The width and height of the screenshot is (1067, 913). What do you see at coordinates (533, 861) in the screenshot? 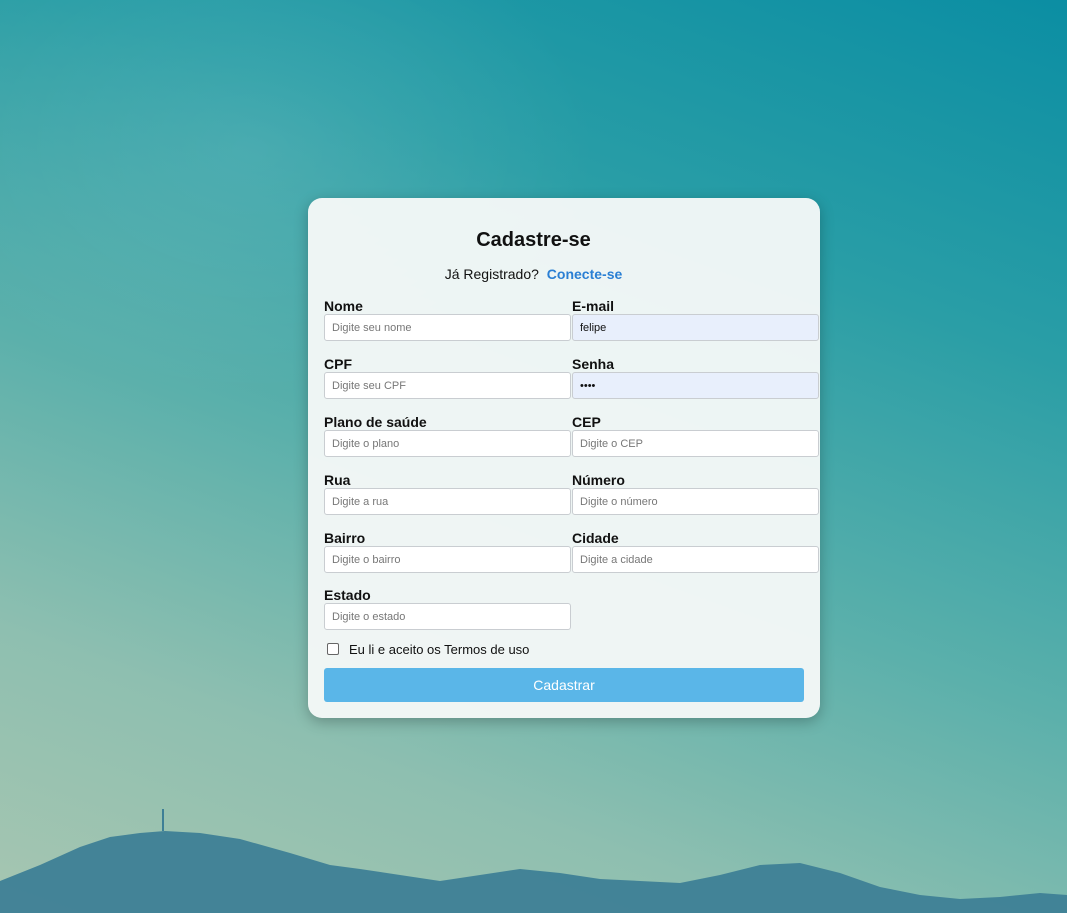
I see `mountains-silhouette` at bounding box center [533, 861].